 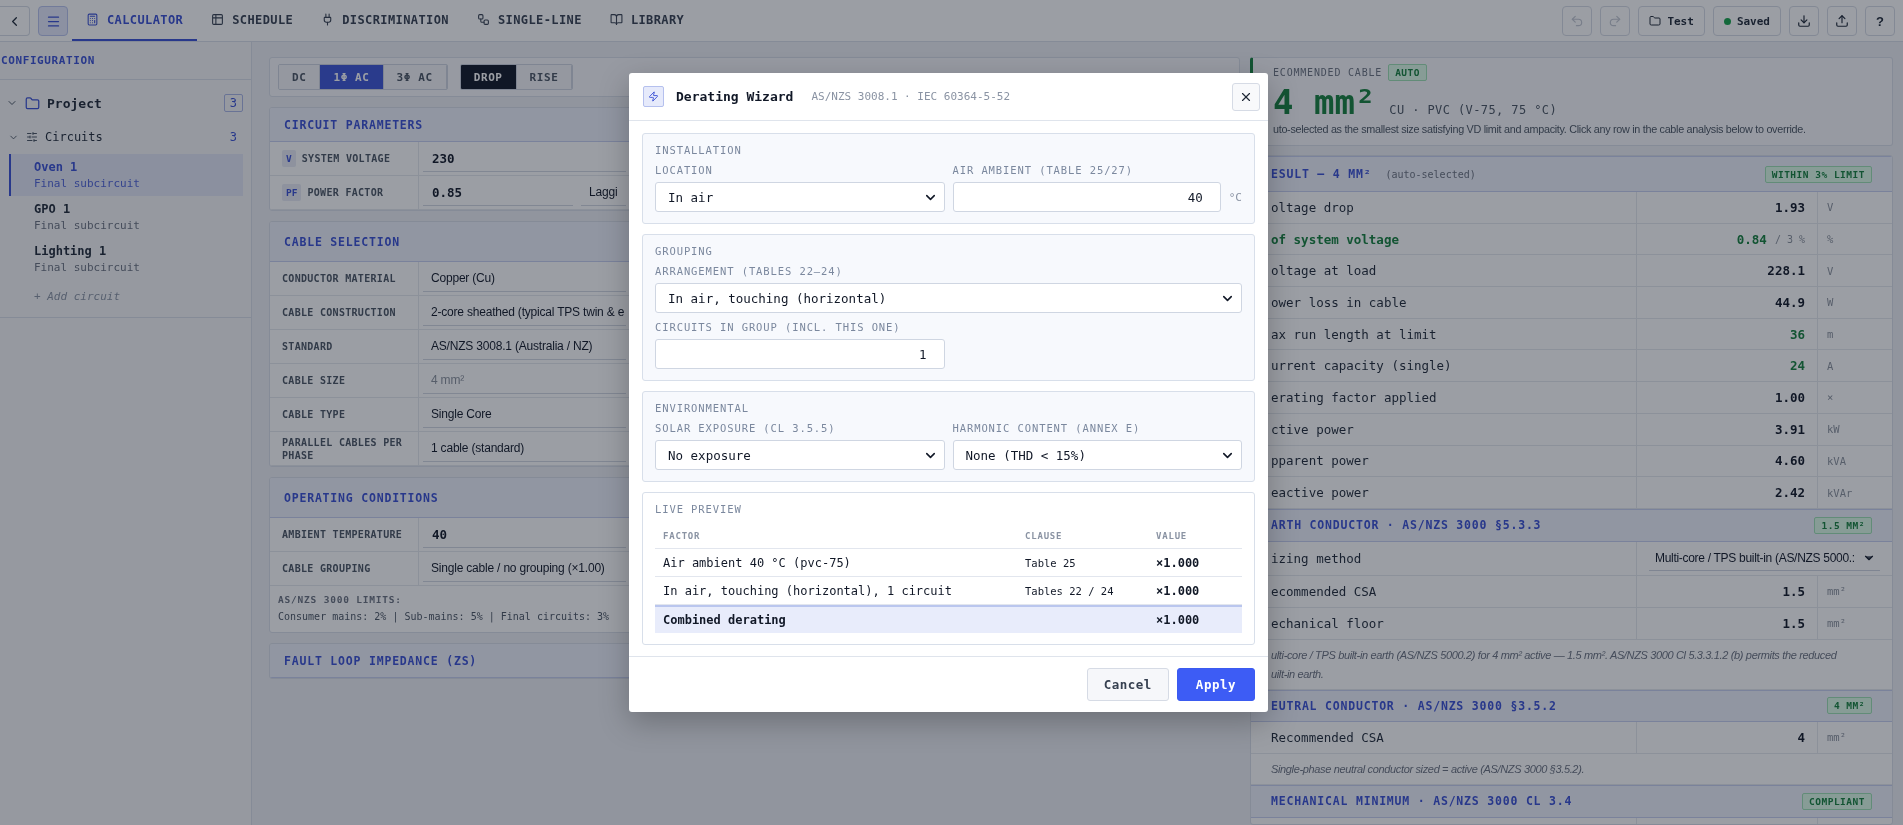 What do you see at coordinates (498, 192) in the screenshot?
I see `input-field: 0.85` at bounding box center [498, 192].